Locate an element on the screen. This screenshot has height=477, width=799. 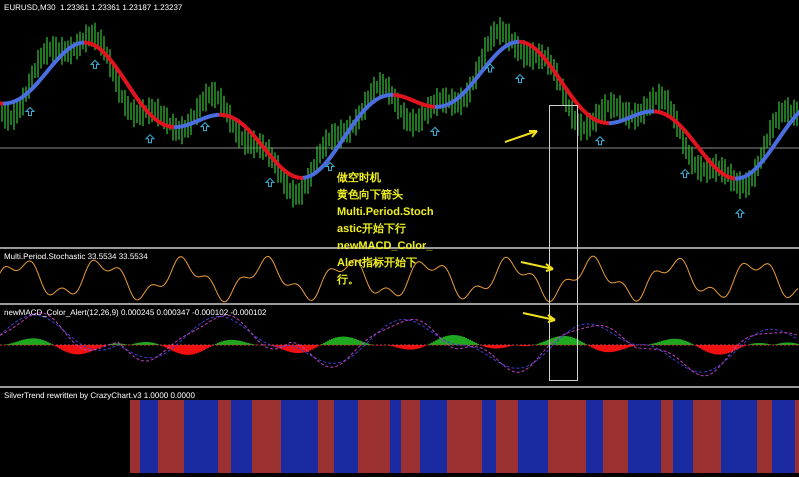
annotation-text: 做空时机 is located at coordinates (359, 178).